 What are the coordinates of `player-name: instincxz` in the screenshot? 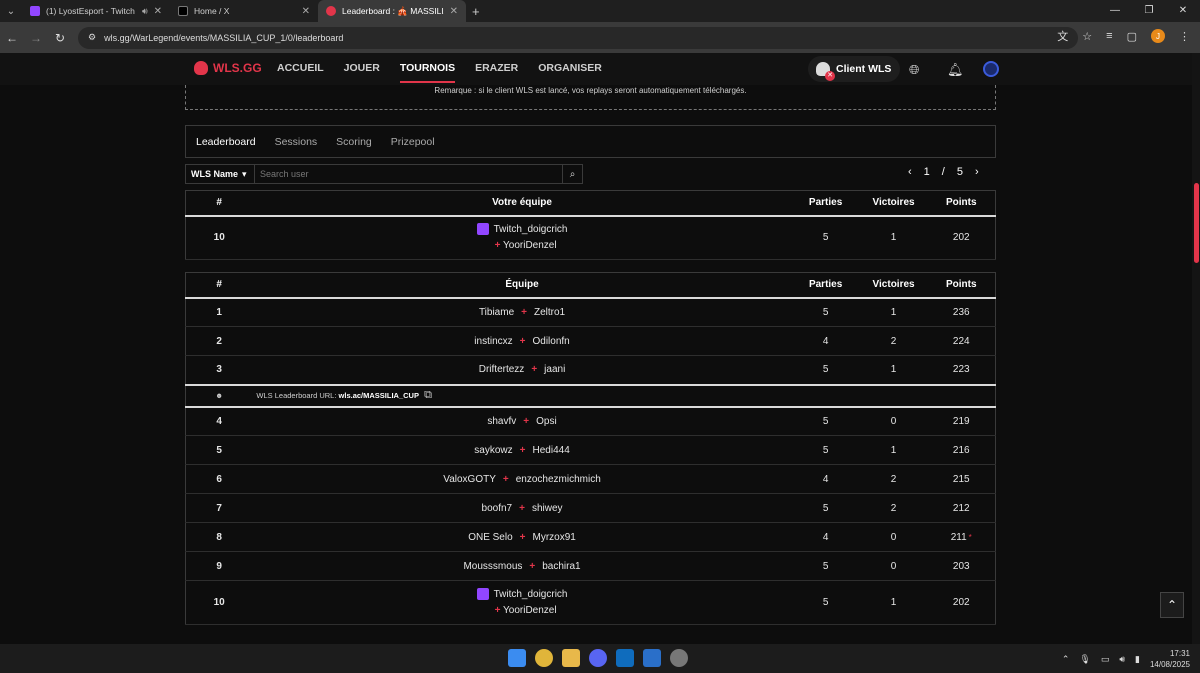 It's located at (493, 341).